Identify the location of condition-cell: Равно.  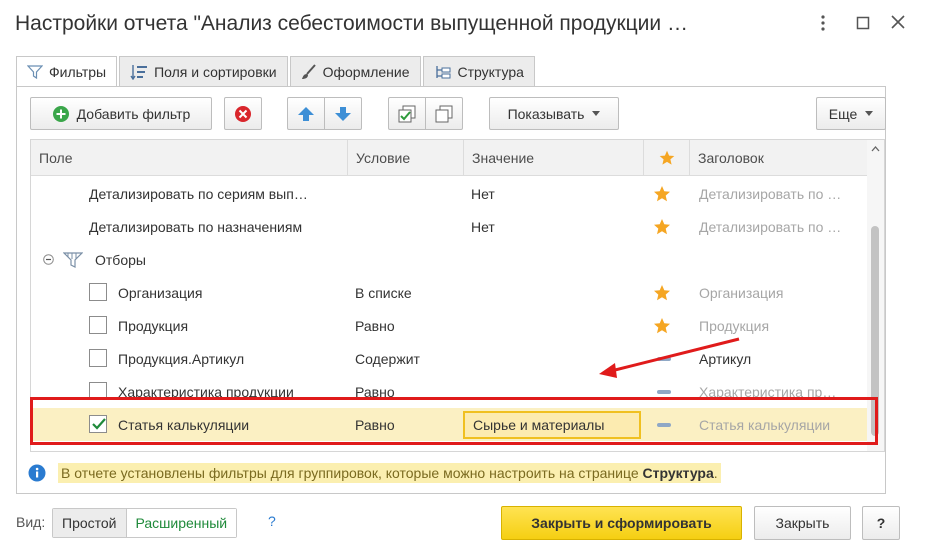
(409, 325).